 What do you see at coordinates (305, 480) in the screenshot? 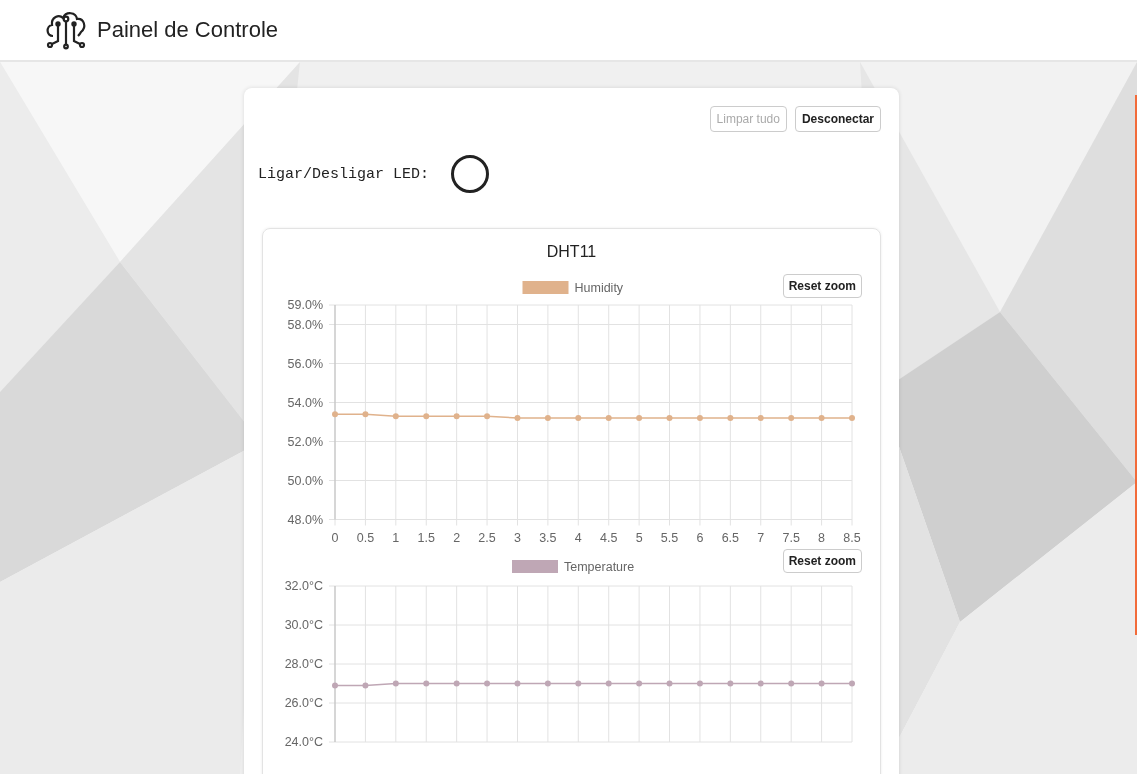
I see `y-axis-label: 50.0%` at bounding box center [305, 480].